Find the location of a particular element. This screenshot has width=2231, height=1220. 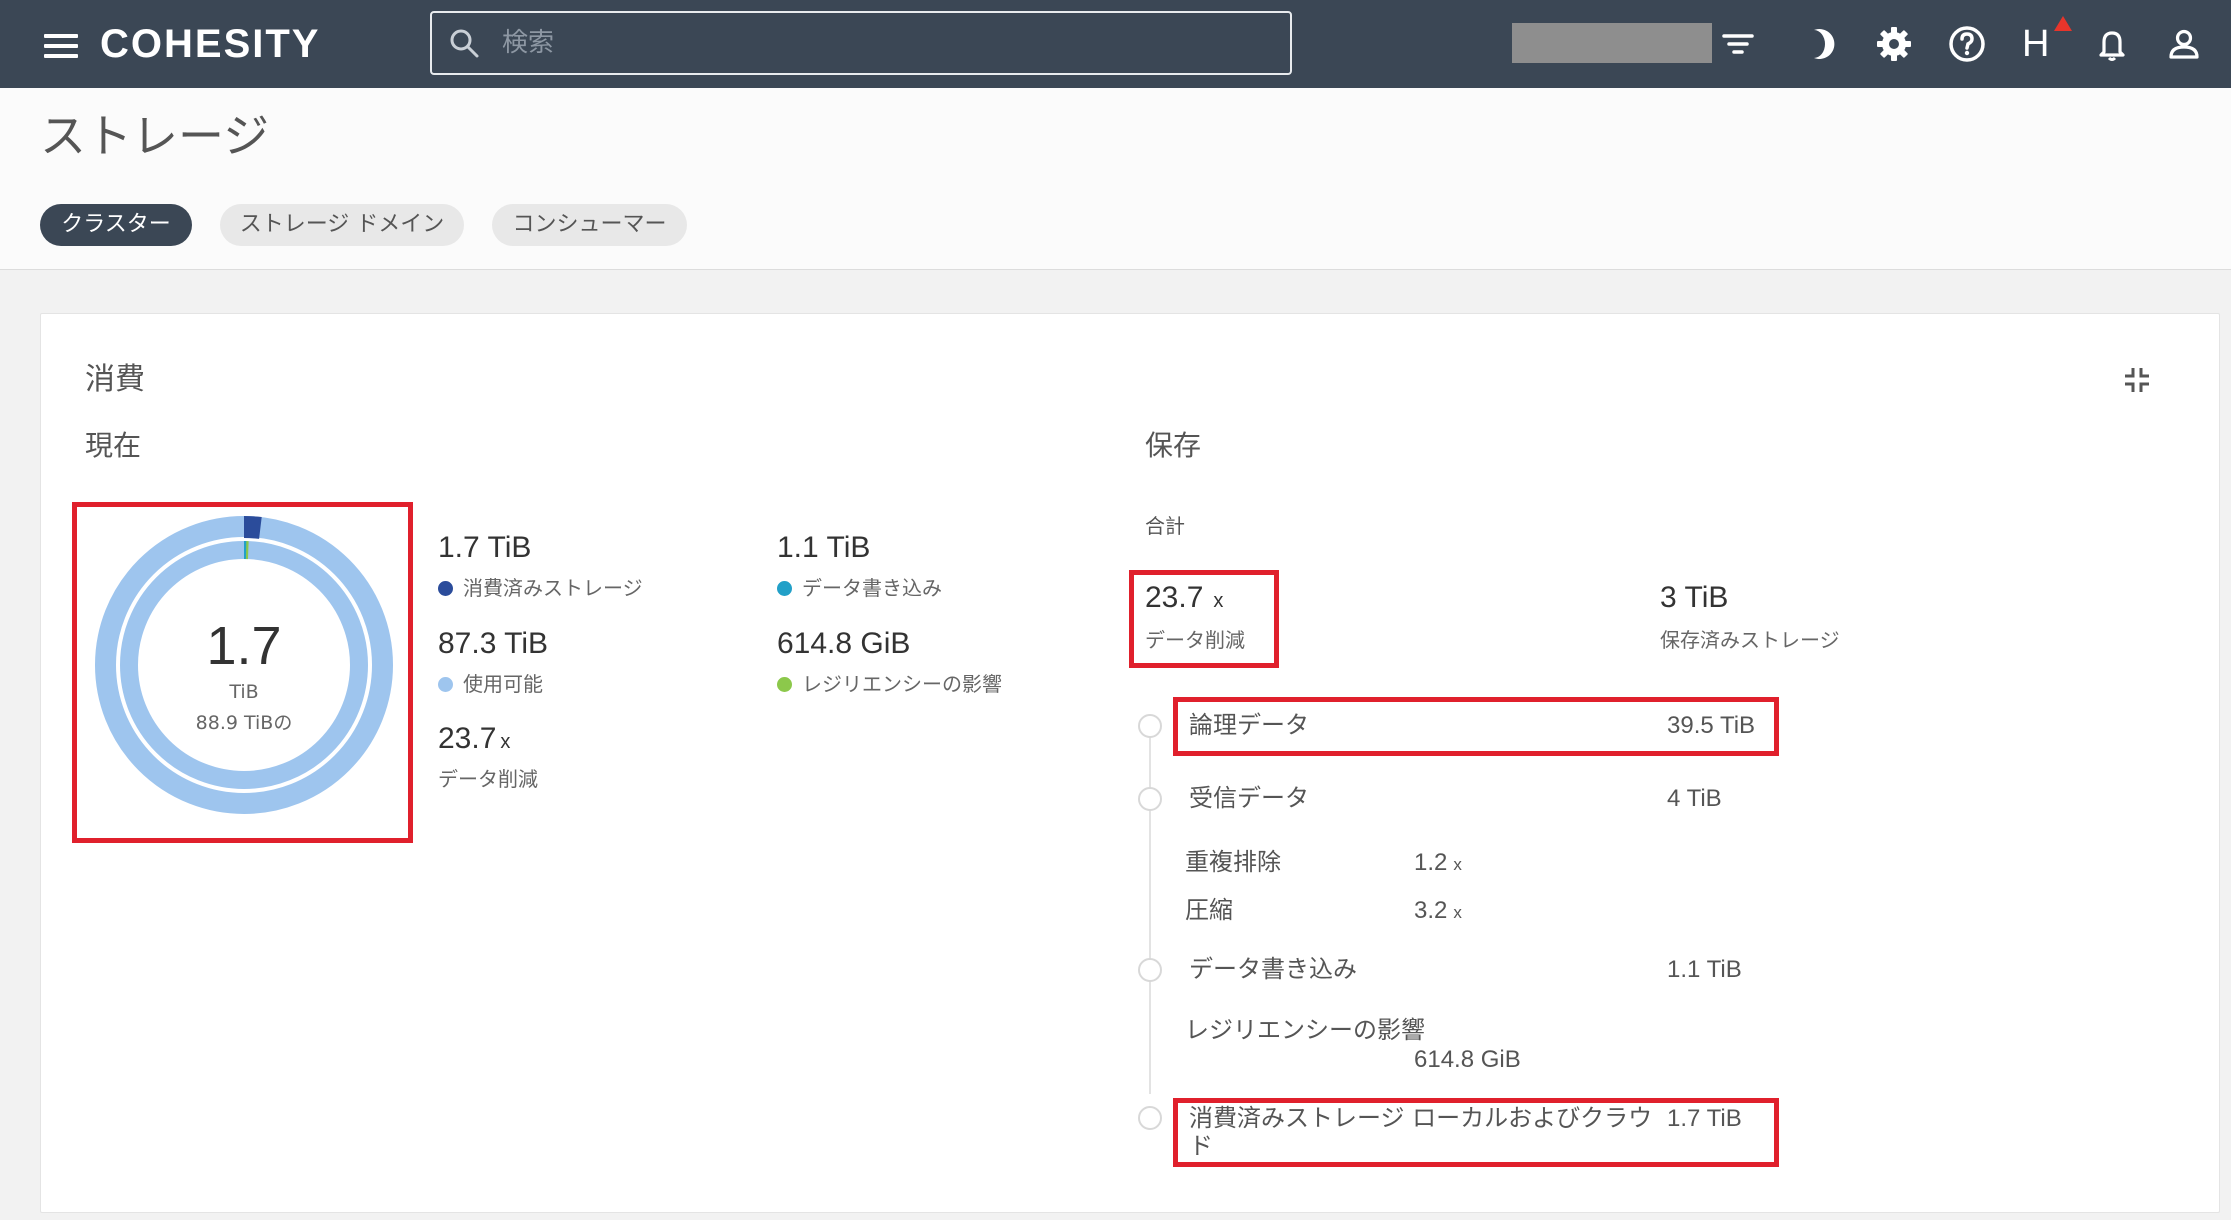

user-icon is located at coordinates (2184, 44).